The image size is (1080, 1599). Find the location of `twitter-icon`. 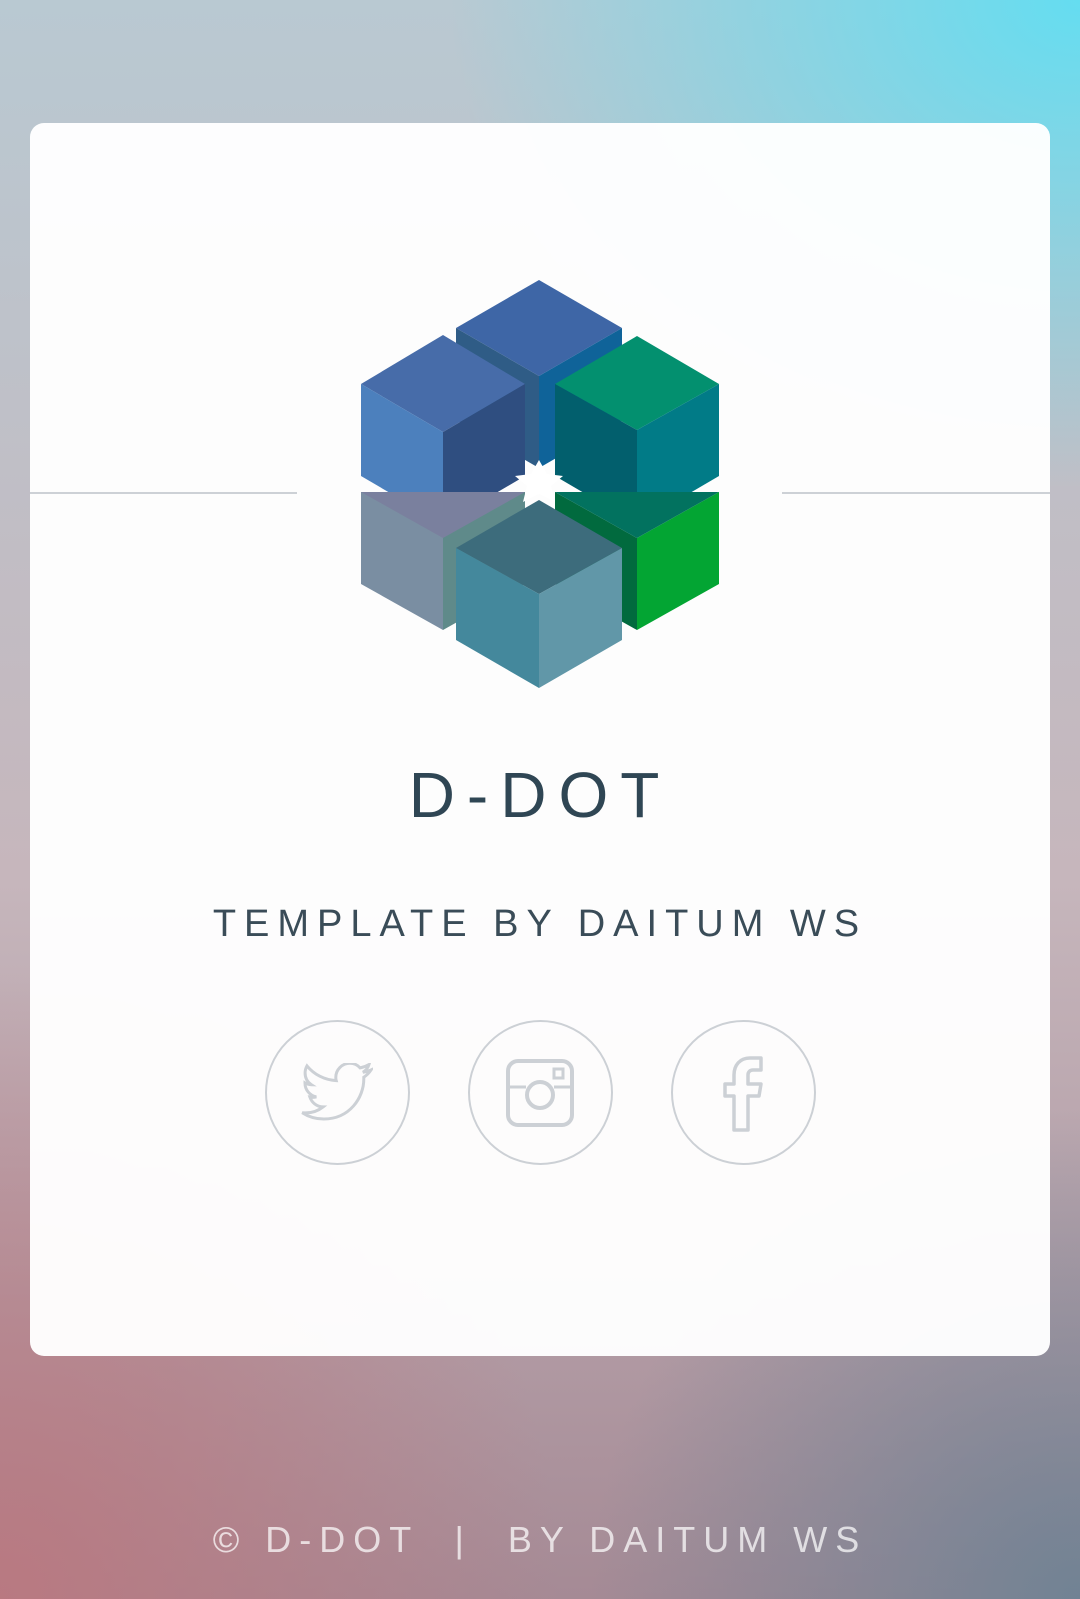

twitter-icon is located at coordinates (337, 1091).